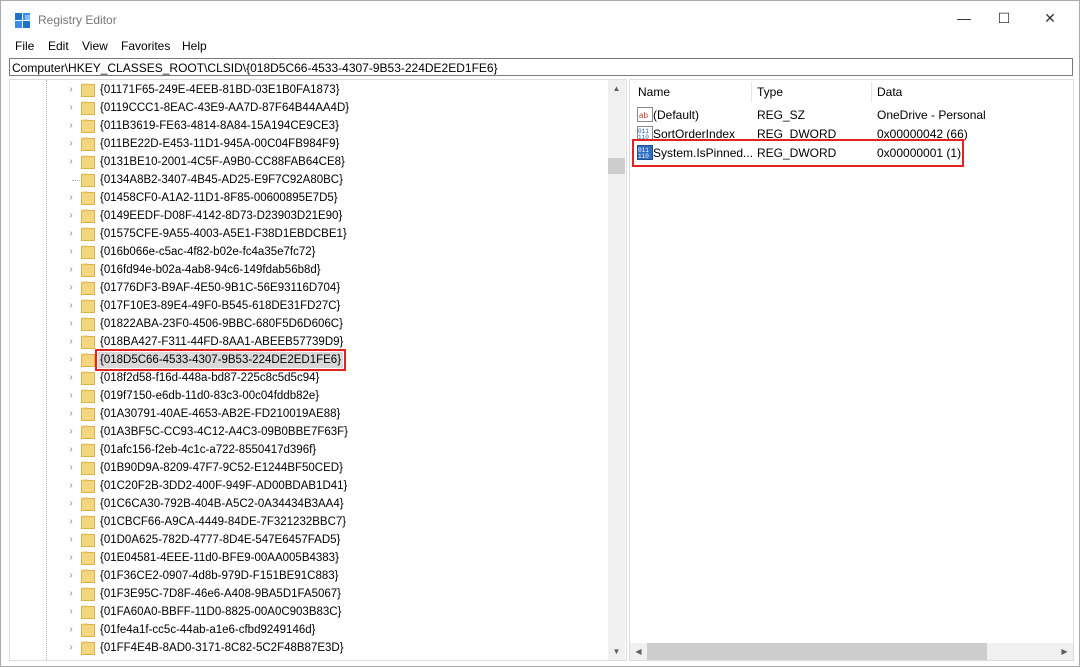 Image resolution: width=1080 pixels, height=667 pixels. Describe the element at coordinates (24, 46) in the screenshot. I see `menu-file: File` at that location.